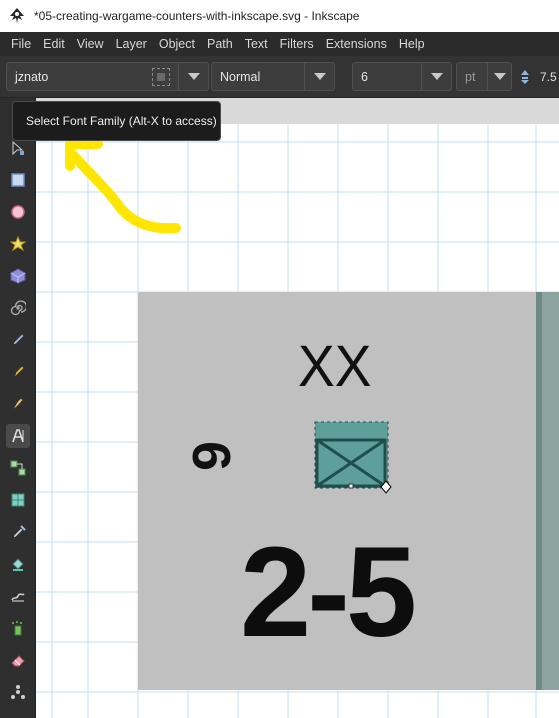  What do you see at coordinates (328, 593) in the screenshot?
I see `strength-text: 2-5` at bounding box center [328, 593].